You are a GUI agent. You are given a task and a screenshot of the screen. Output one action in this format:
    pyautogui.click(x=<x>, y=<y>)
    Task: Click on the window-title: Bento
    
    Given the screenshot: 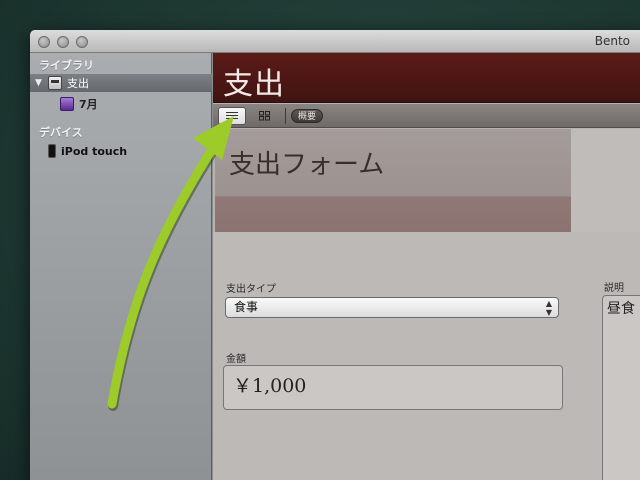 What is the action you would take?
    pyautogui.click(x=612, y=41)
    